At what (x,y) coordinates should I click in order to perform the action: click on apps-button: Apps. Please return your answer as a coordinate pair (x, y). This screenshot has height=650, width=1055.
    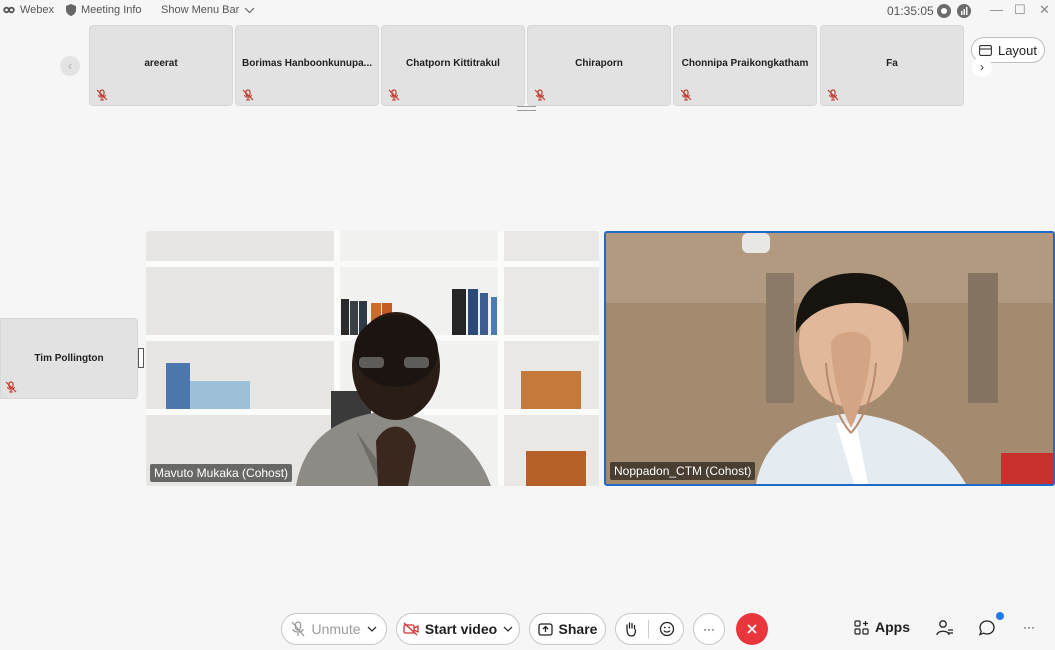
    Looking at the image, I should click on (882, 627).